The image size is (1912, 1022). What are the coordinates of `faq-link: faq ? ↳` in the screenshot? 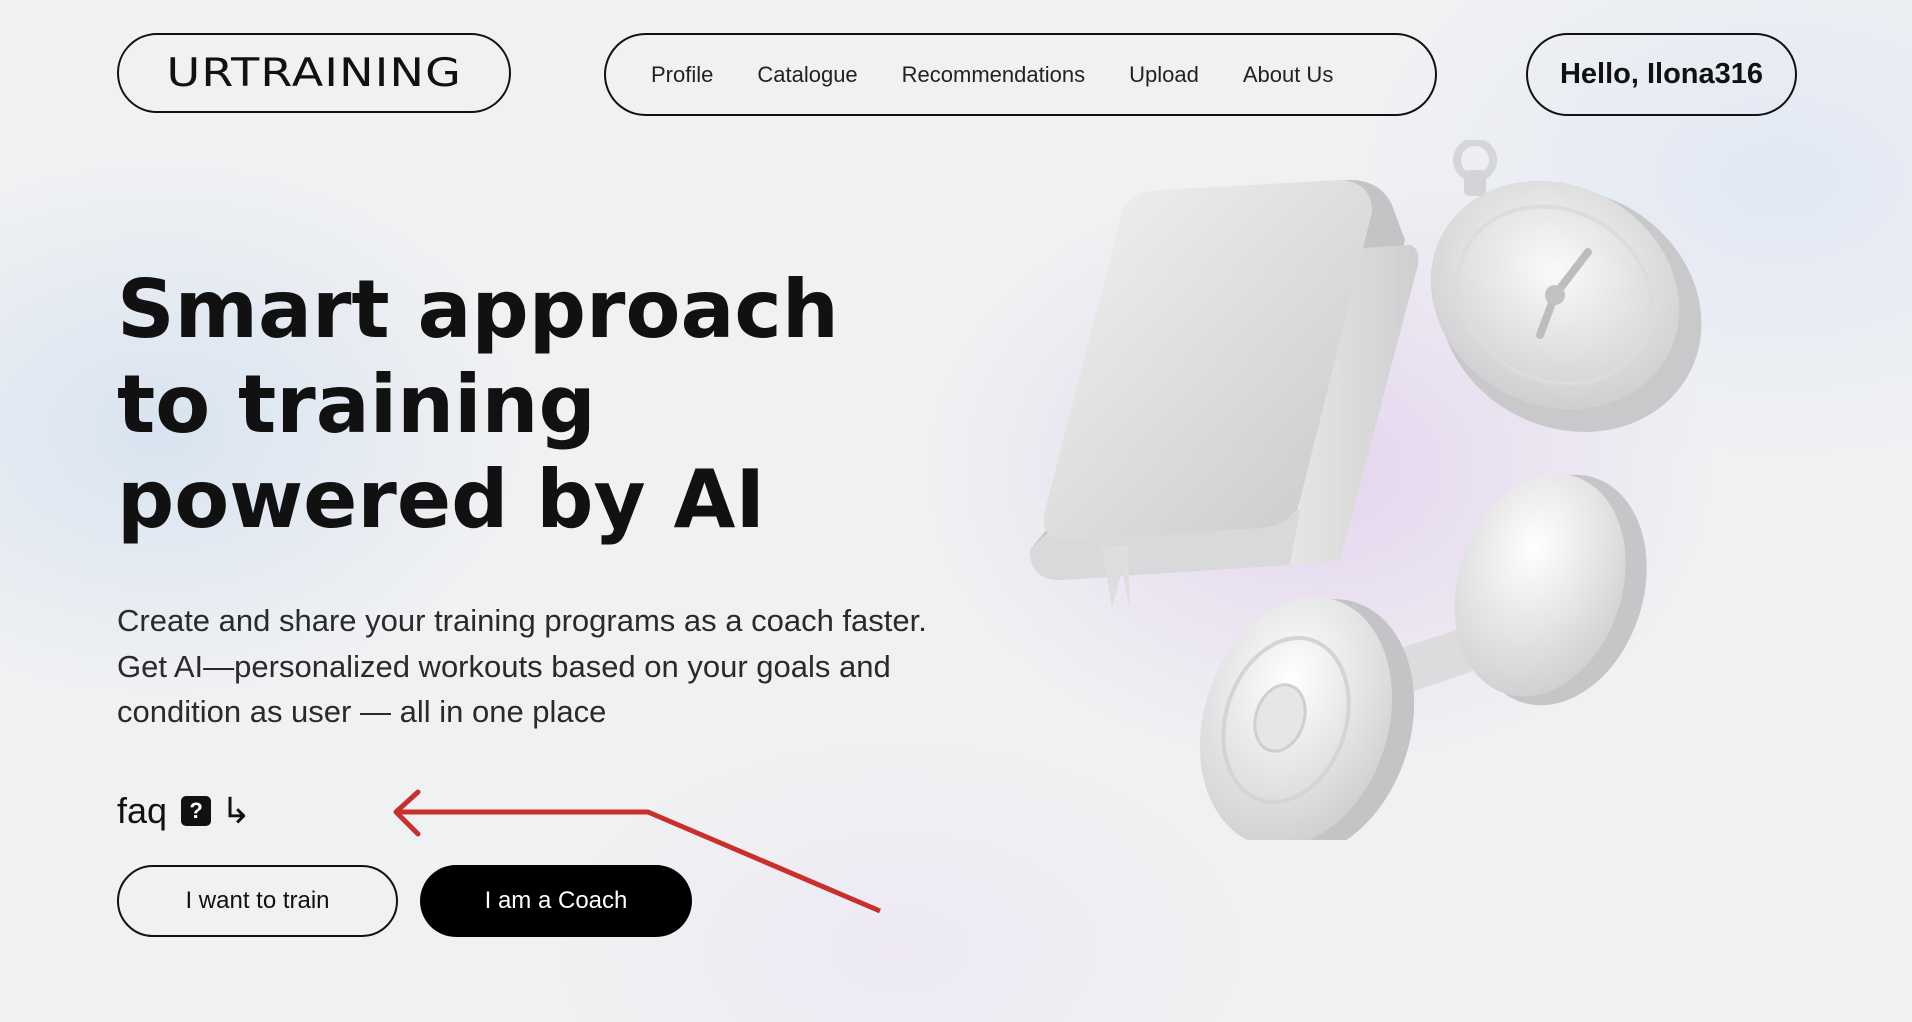 It's located at (184, 811).